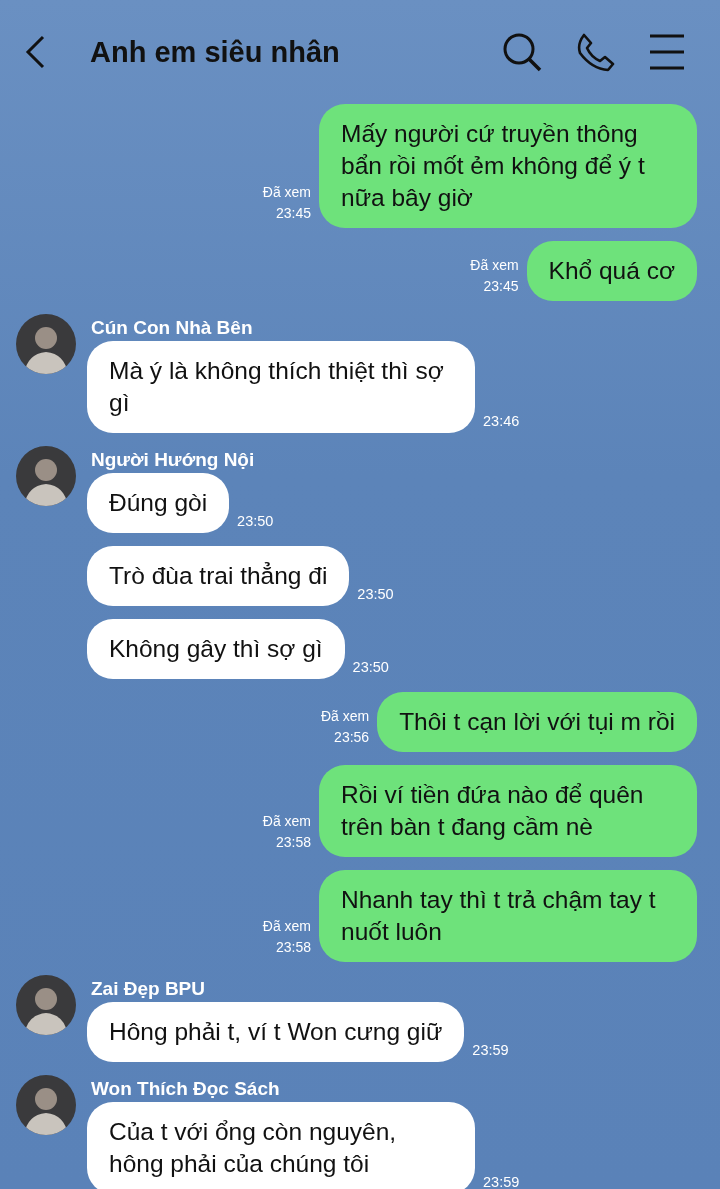 The image size is (720, 1189). Describe the element at coordinates (173, 460) in the screenshot. I see `sender-name: Người Hướng Nội` at that location.